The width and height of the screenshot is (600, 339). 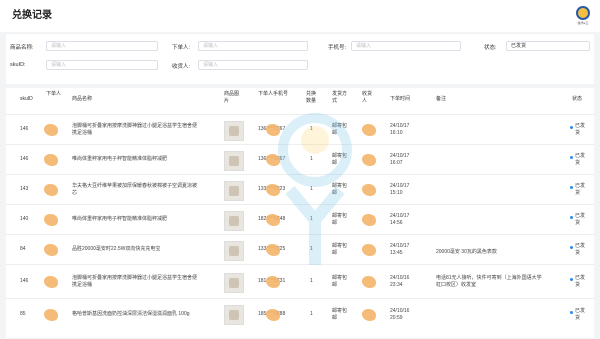 I want to click on col-header-receiver: 收货人, so click(x=367, y=97).